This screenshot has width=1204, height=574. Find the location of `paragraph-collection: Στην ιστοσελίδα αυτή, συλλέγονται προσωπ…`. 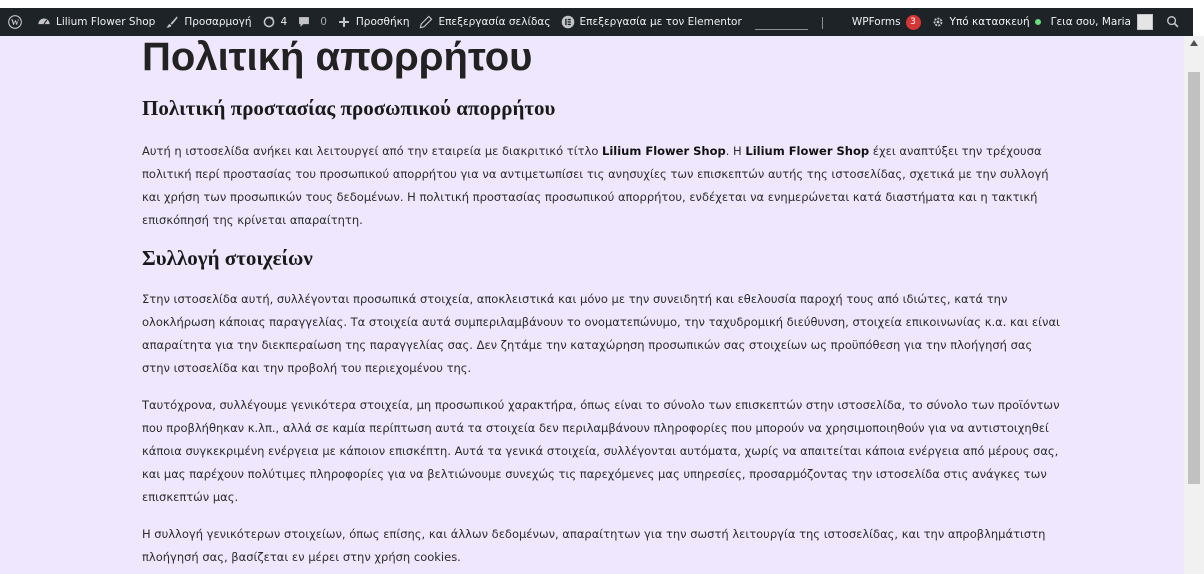

paragraph-collection: Στην ιστοσελίδα αυτή, συλλέγονται προσωπ… is located at coordinates (601, 333).